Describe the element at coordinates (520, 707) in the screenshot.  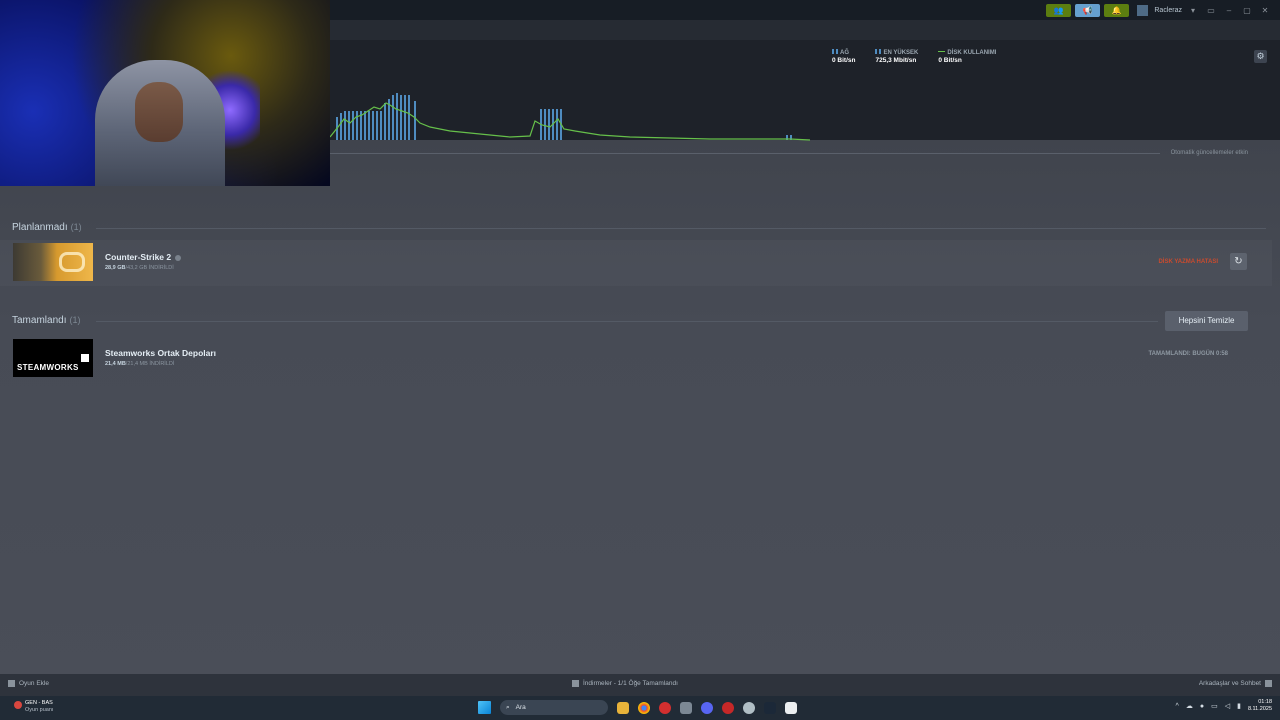
I see `search-placeholder: Ara` at that location.